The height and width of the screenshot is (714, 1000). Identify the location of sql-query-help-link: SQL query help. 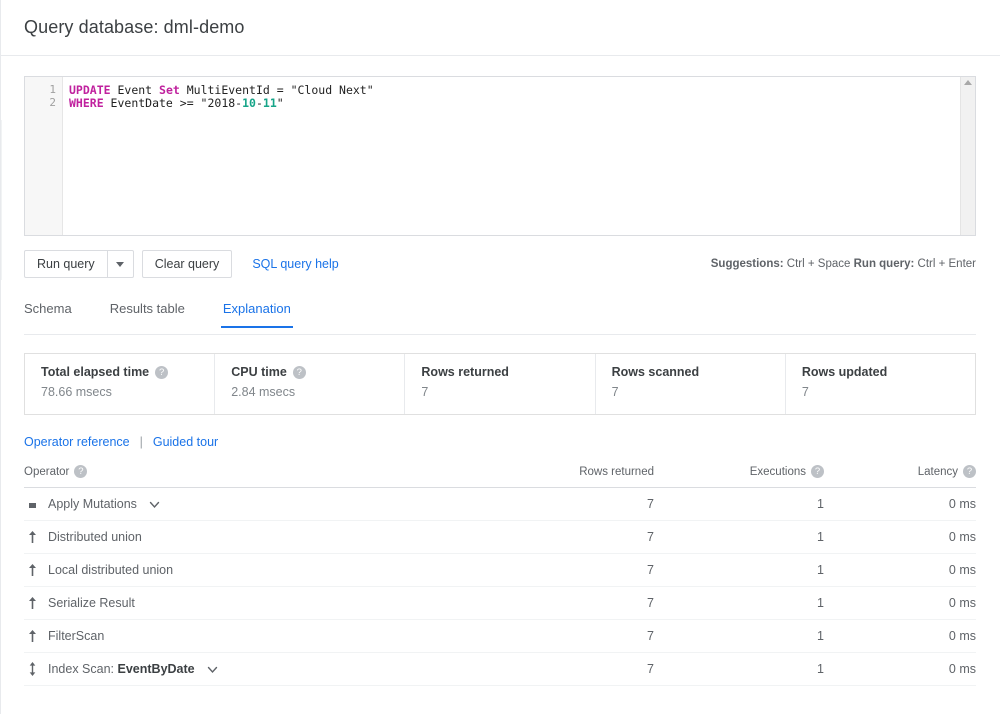
(295, 264).